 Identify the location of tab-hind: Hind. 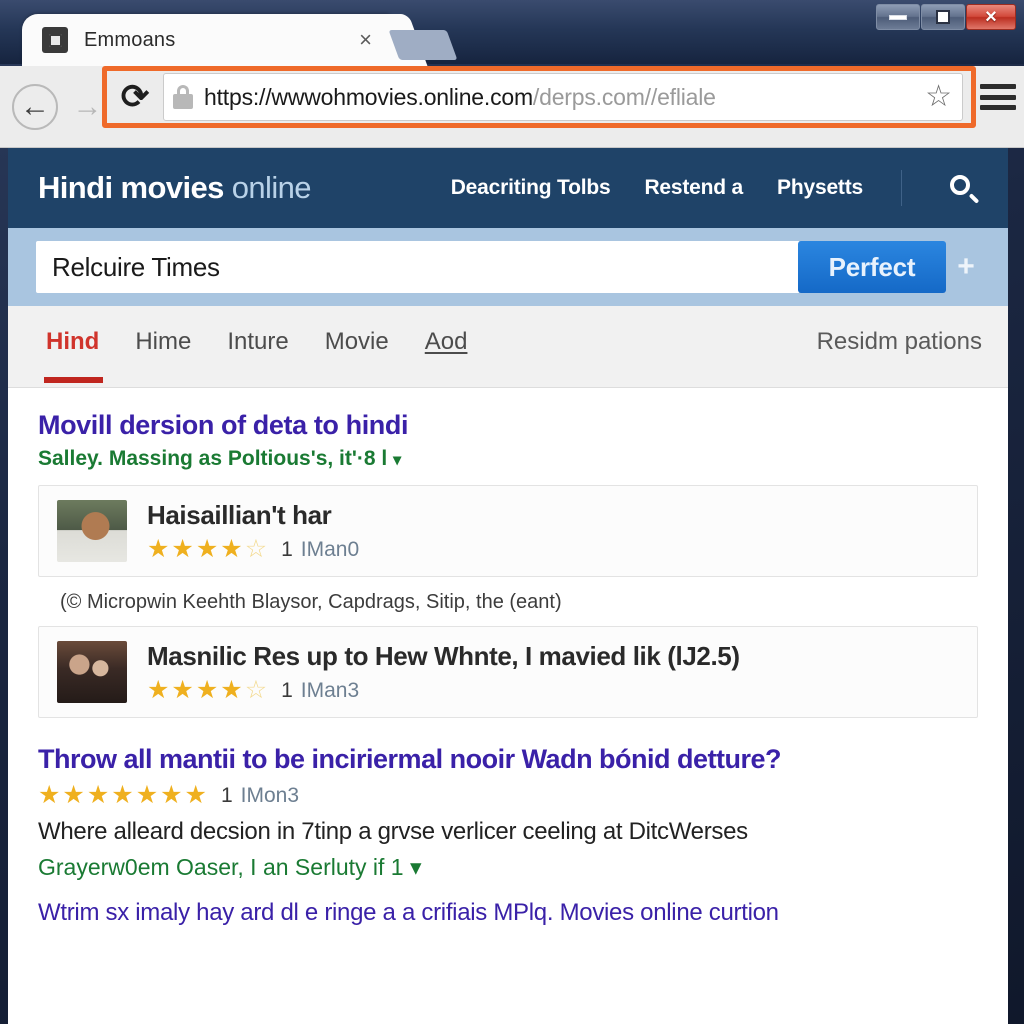
(73, 355).